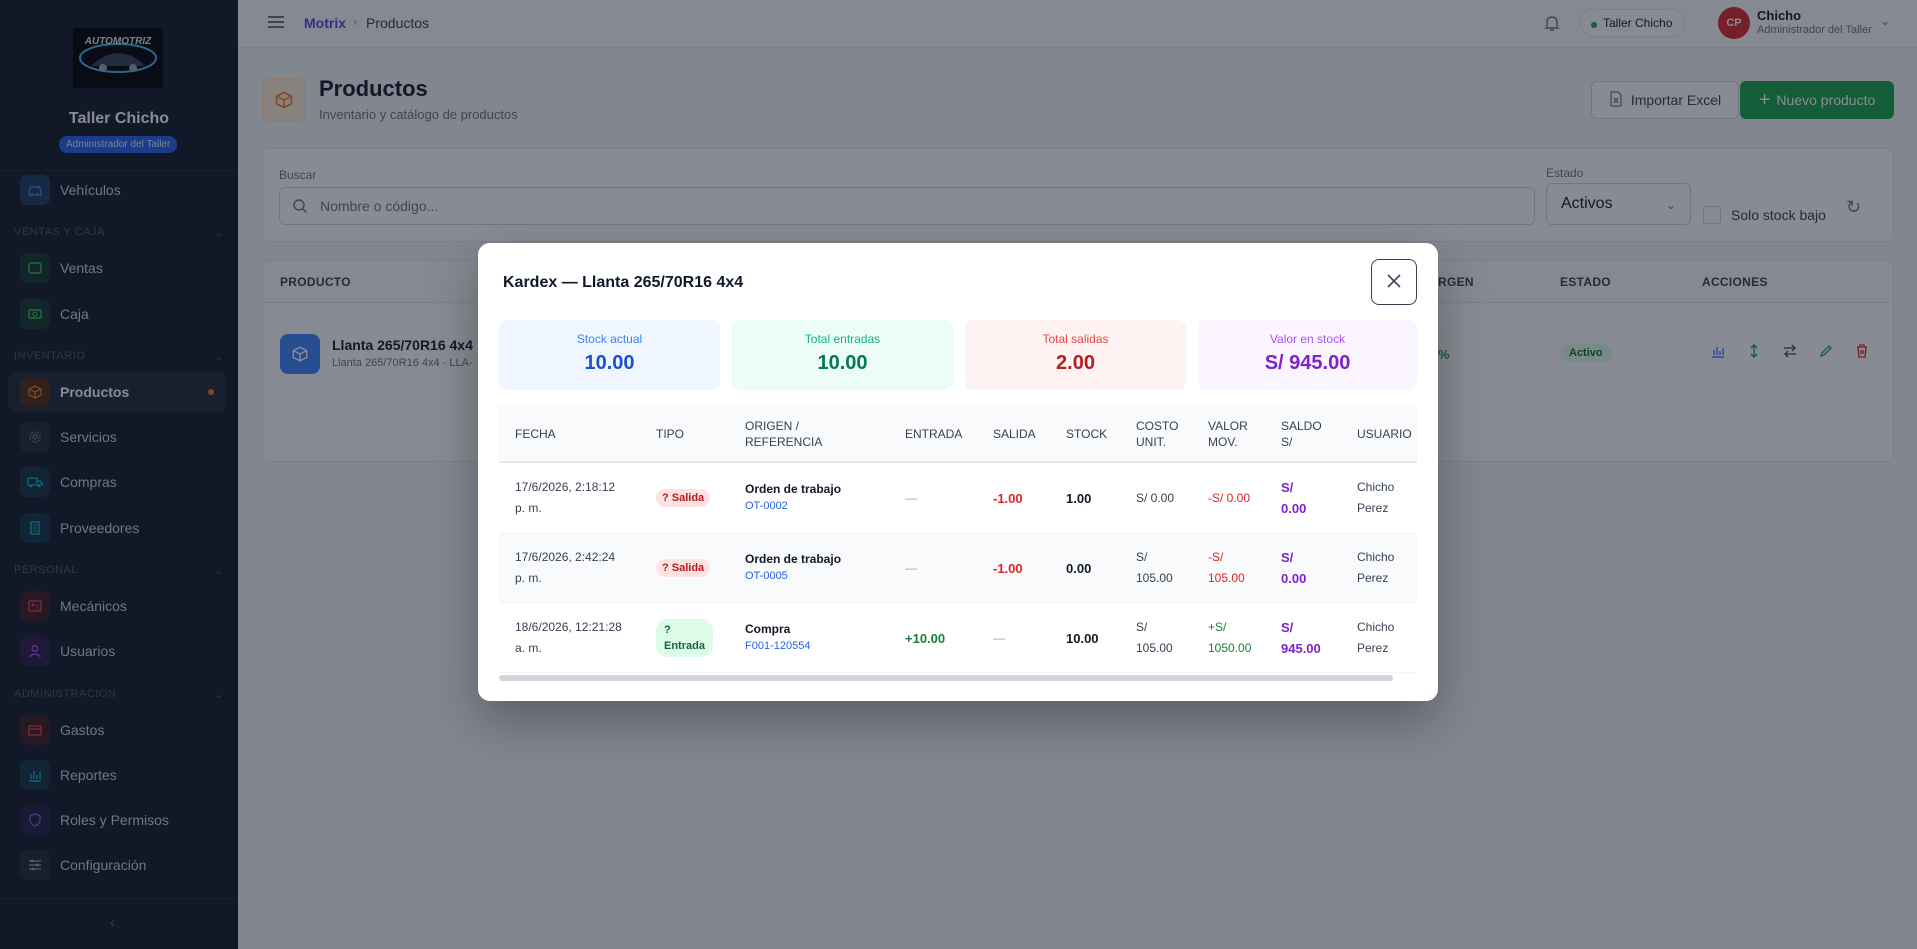  What do you see at coordinates (1301, 426) in the screenshot?
I see `col-saldo-1: SALDO` at bounding box center [1301, 426].